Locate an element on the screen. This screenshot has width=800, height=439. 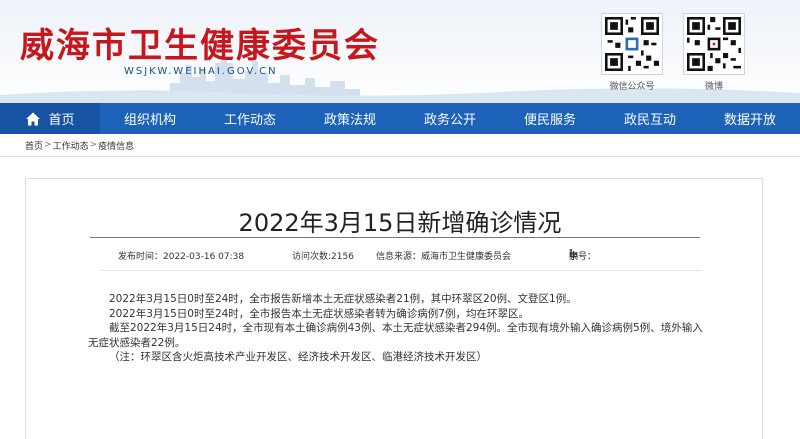
nav-item-home: 首页 is located at coordinates (50, 118).